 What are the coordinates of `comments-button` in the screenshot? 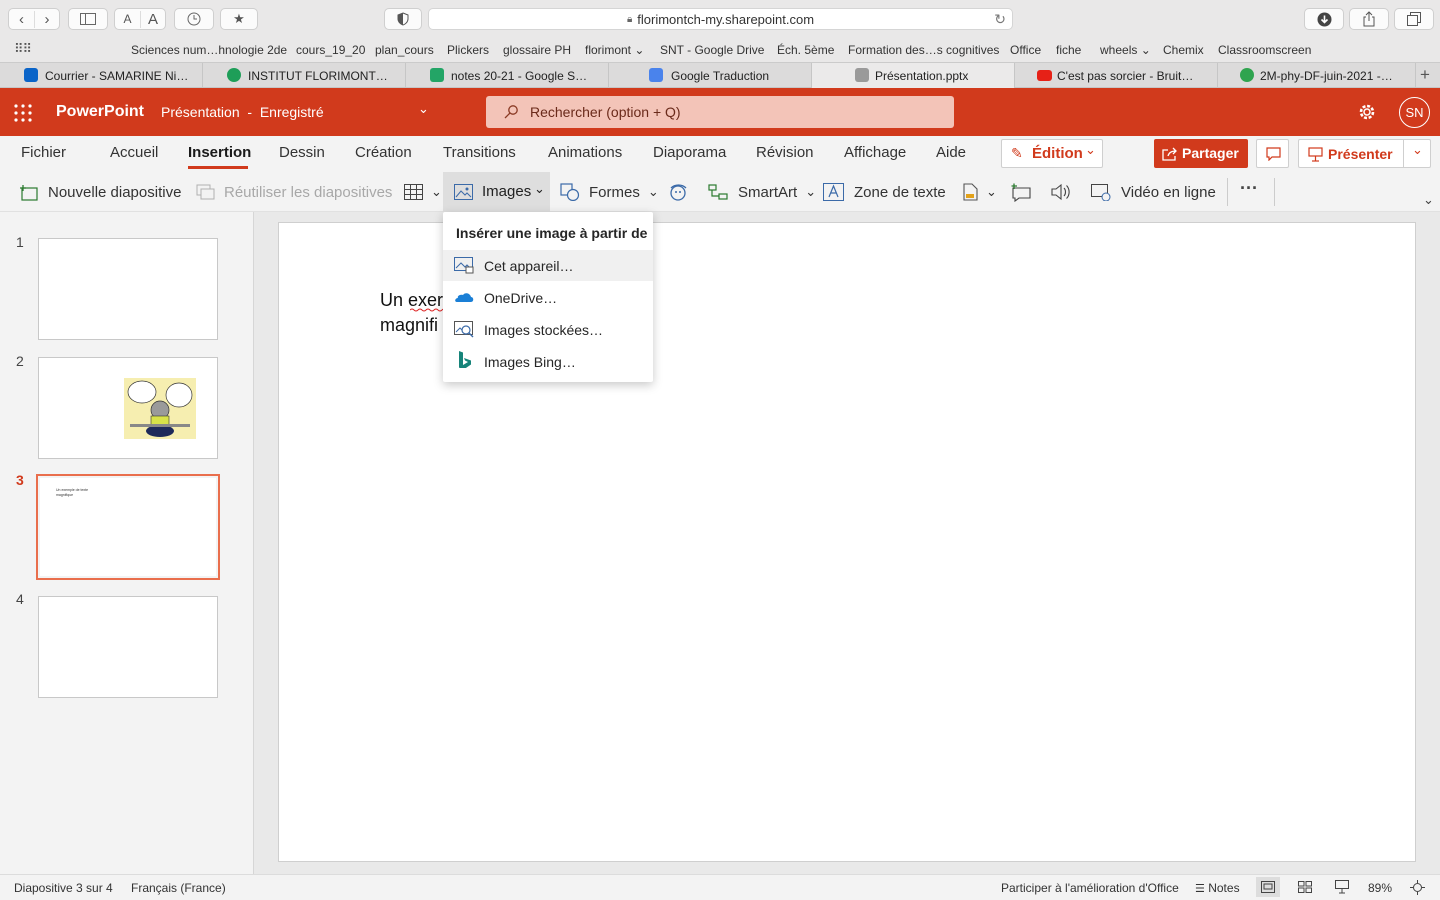 It's located at (1272, 153).